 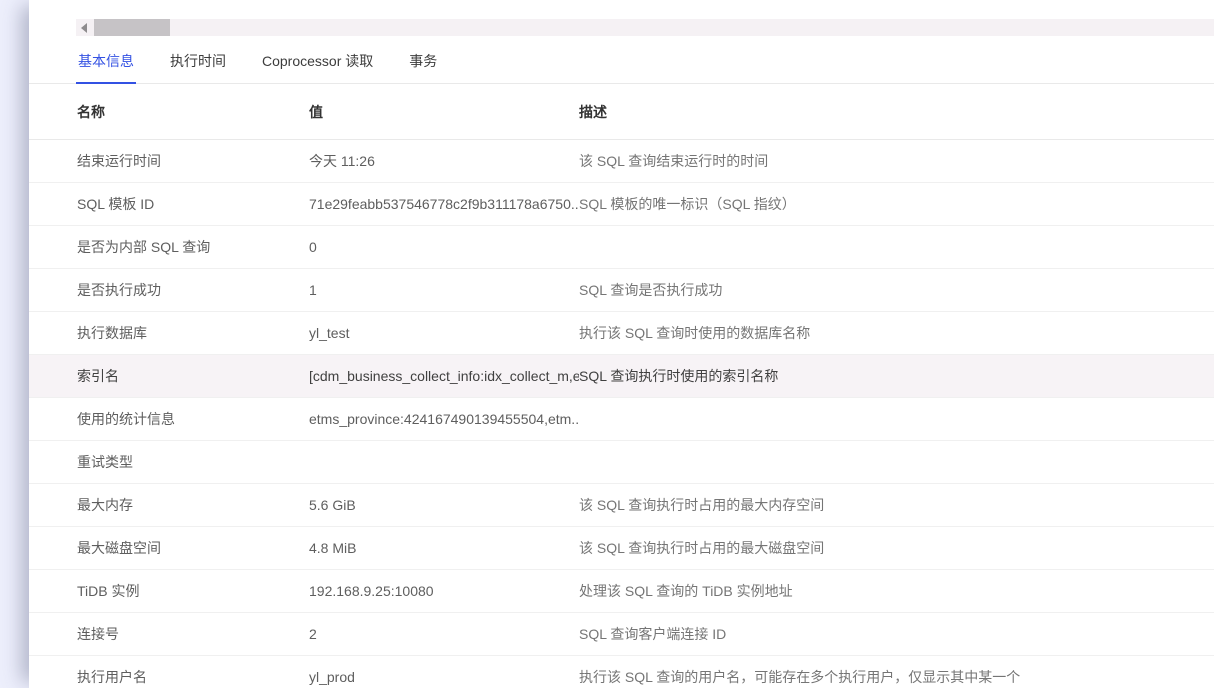 What do you see at coordinates (702, 548) in the screenshot?
I see `row-desc-cell: 该 SQL 查询执行时占用的最大磁盘空间` at bounding box center [702, 548].